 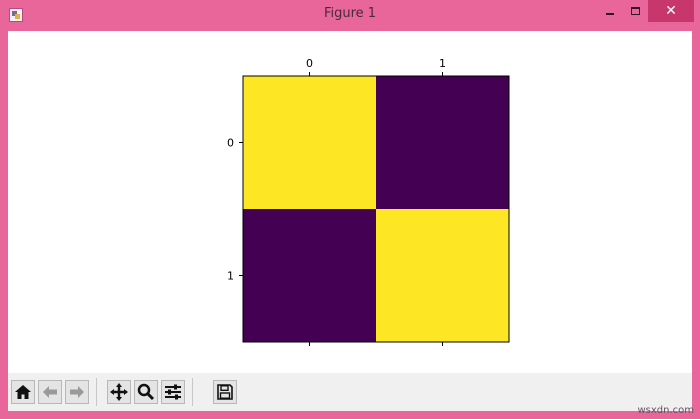 I want to click on configure-subplots-icon, so click(x=173, y=392).